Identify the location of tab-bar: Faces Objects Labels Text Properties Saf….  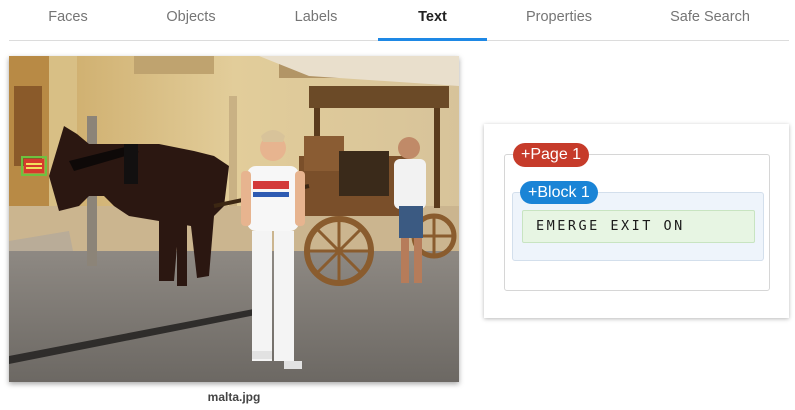
(399, 20).